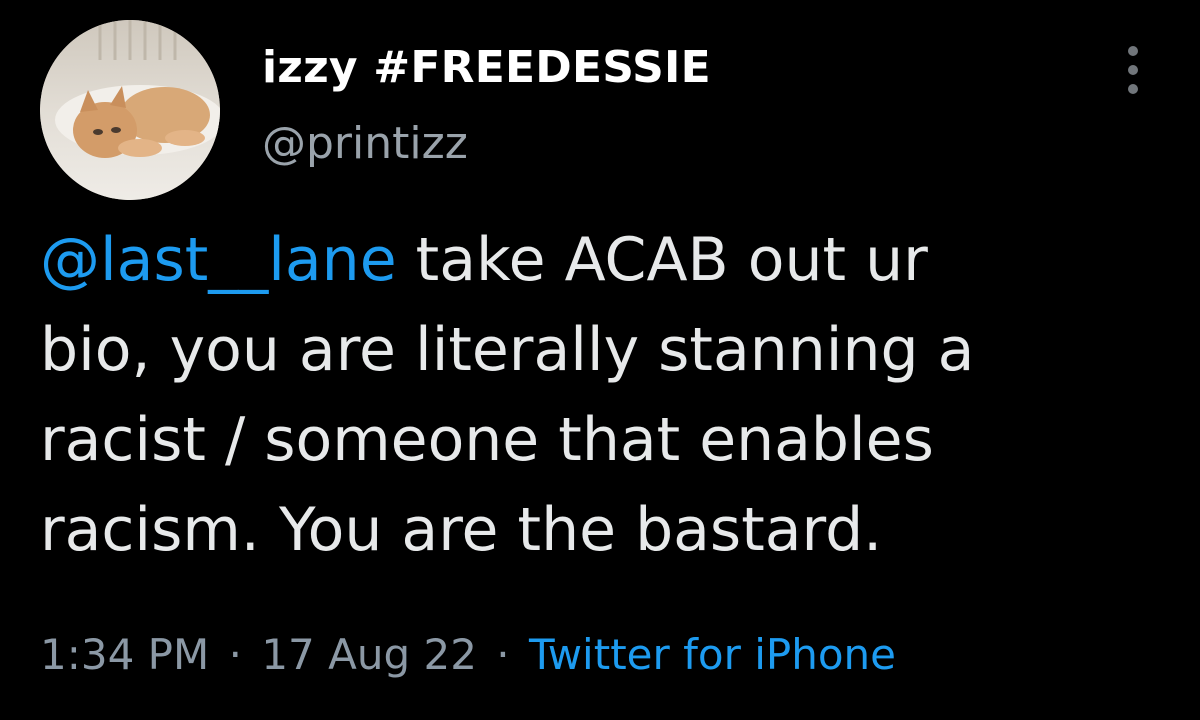 The image size is (1200, 720). What do you see at coordinates (662, 260) in the screenshot?
I see `tweet-line-1-text: take ACAB out ur` at bounding box center [662, 260].